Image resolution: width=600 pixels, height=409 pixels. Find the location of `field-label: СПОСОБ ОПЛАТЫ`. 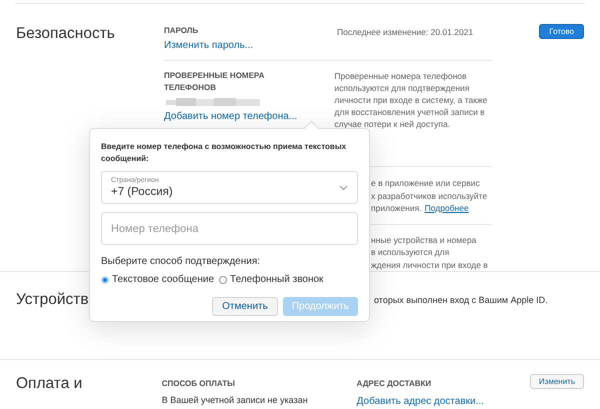

field-label: СПОСОБ ОПЛАТЫ is located at coordinates (198, 384).